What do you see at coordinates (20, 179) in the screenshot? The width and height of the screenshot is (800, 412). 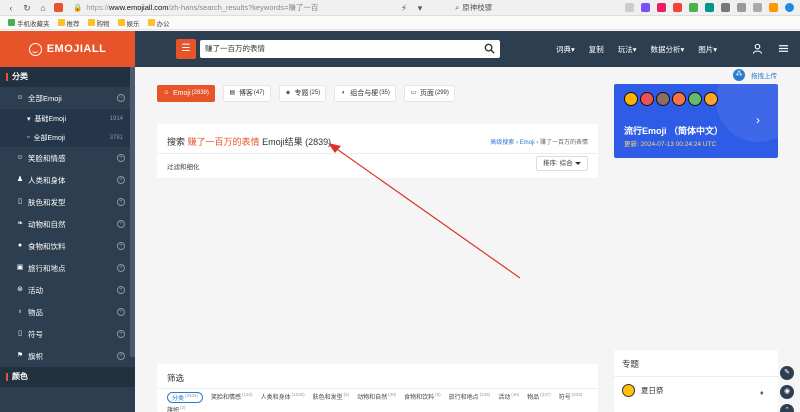 I see `person-icon: ♟` at bounding box center [20, 179].